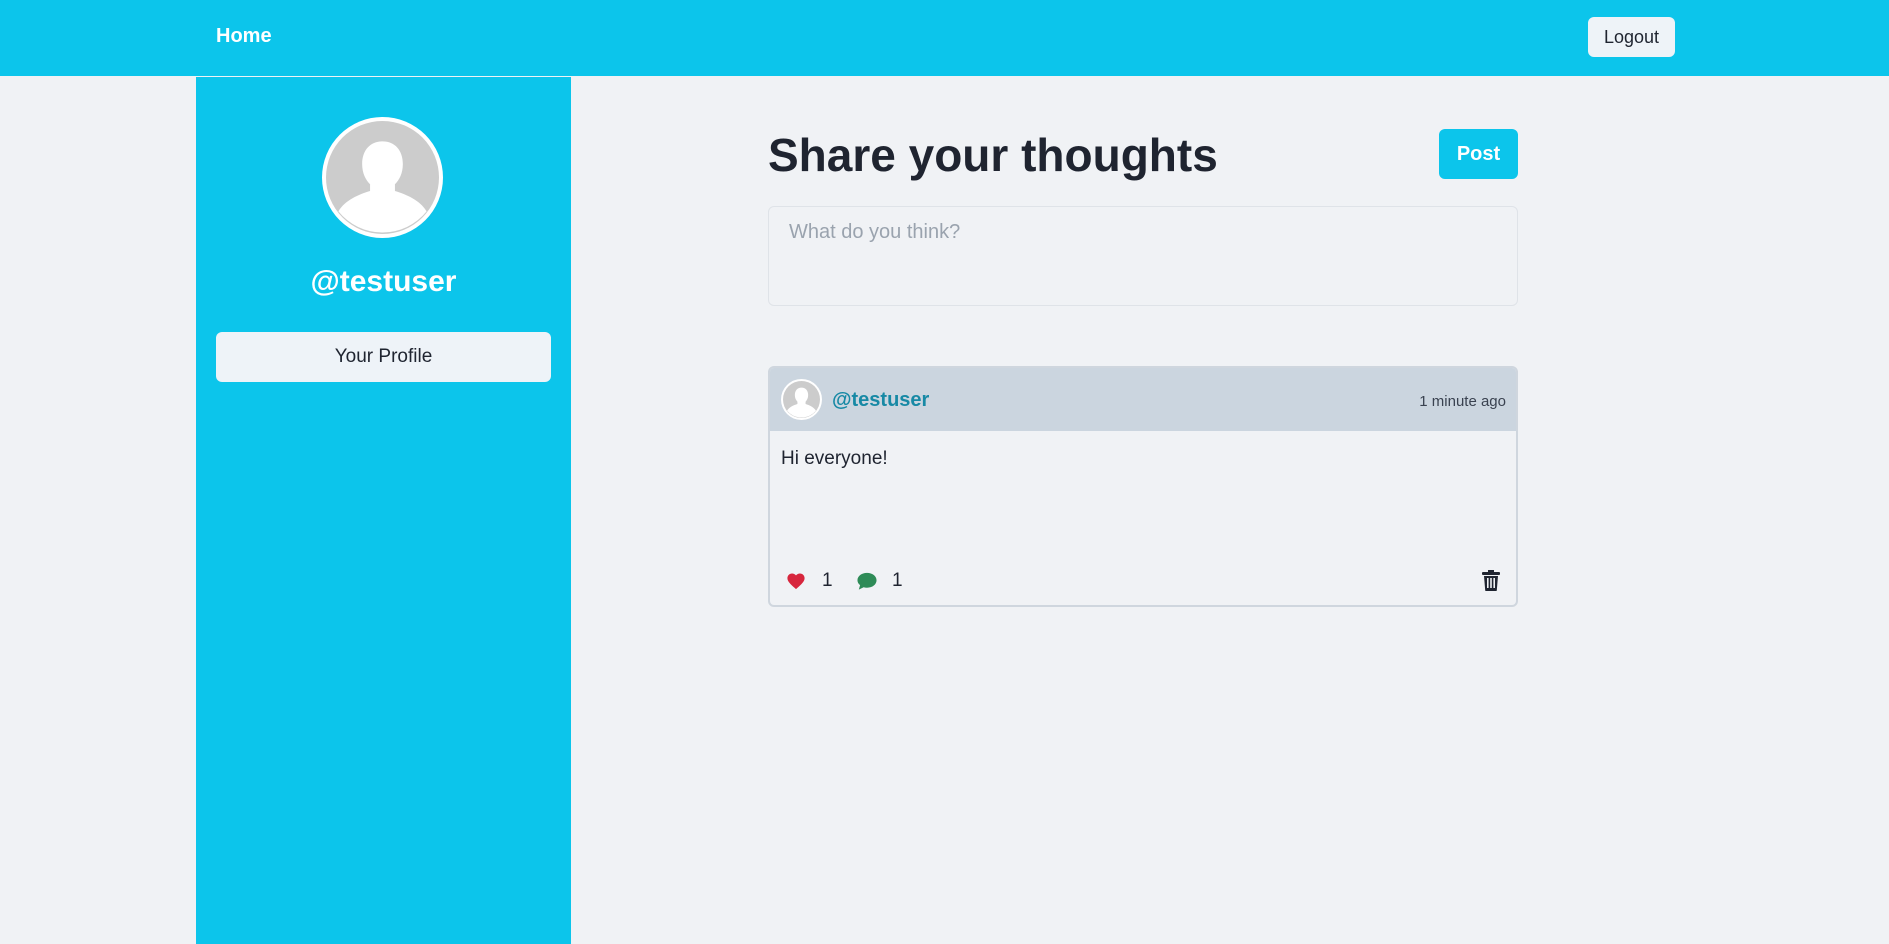  Describe the element at coordinates (1143, 583) in the screenshot. I see `post-actions: 1 1` at that location.